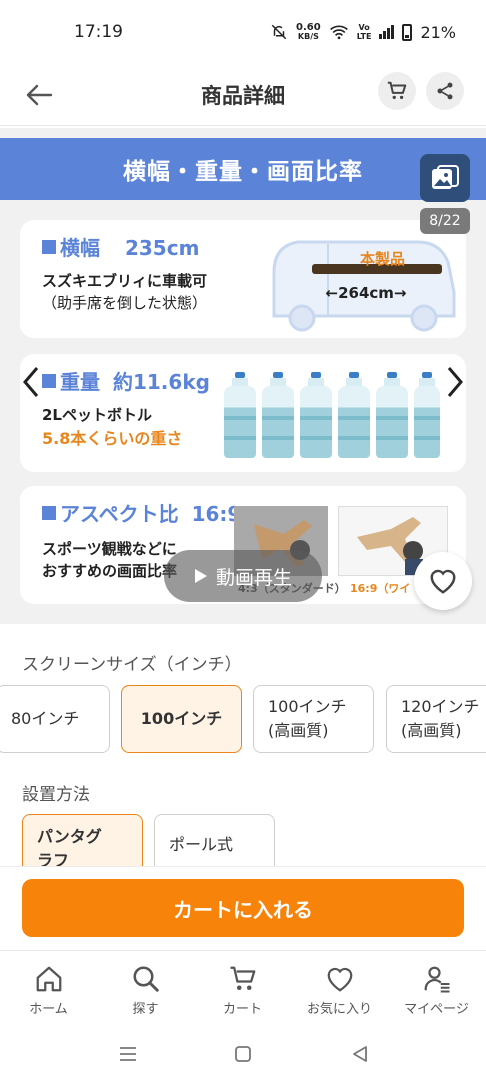 The height and width of the screenshot is (1080, 486). What do you see at coordinates (308, 27) in the screenshot?
I see `network-speed-value: 0.60` at bounding box center [308, 27].